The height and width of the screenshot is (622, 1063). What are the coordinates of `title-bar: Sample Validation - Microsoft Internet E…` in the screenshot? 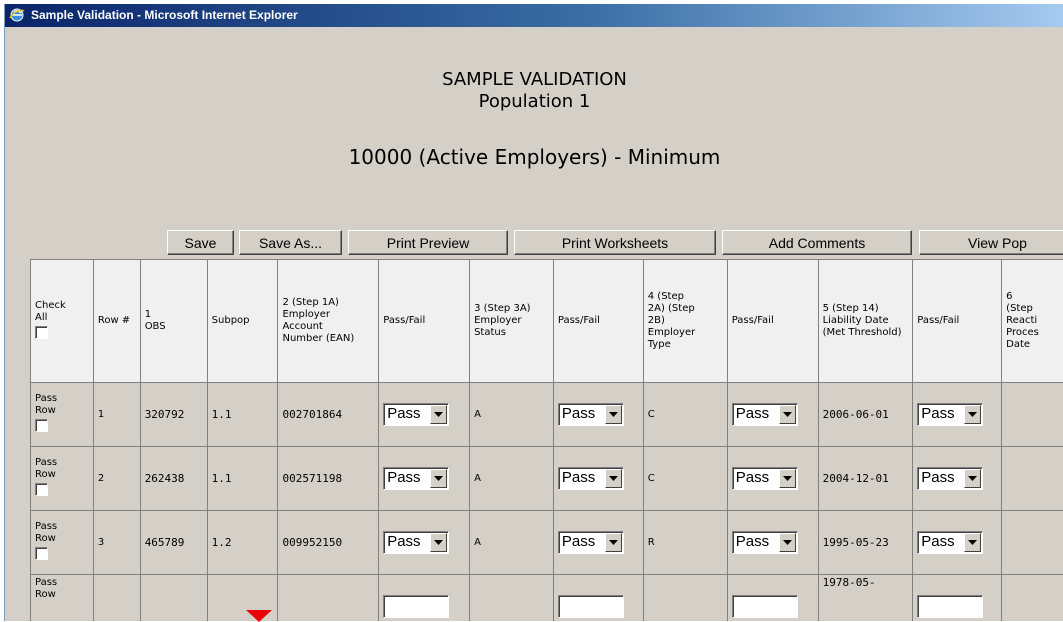 It's located at (534, 15).